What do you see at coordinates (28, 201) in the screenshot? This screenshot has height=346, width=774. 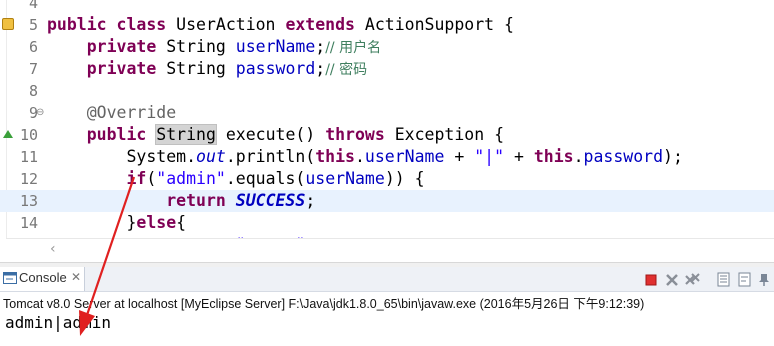 I see `line-number: 13` at bounding box center [28, 201].